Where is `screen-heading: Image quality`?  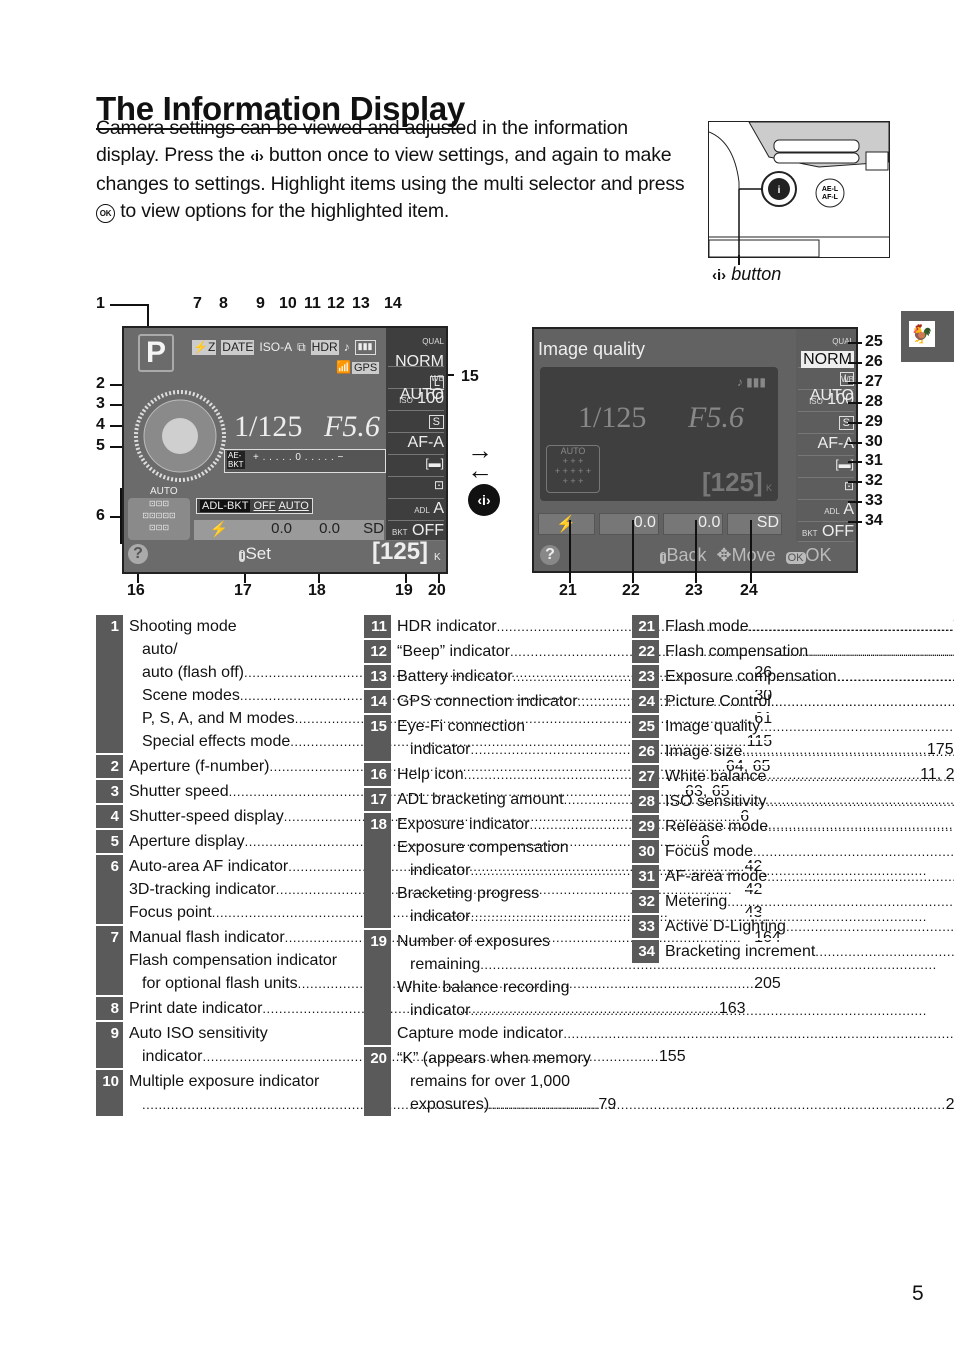 screen-heading: Image quality is located at coordinates (592, 349).